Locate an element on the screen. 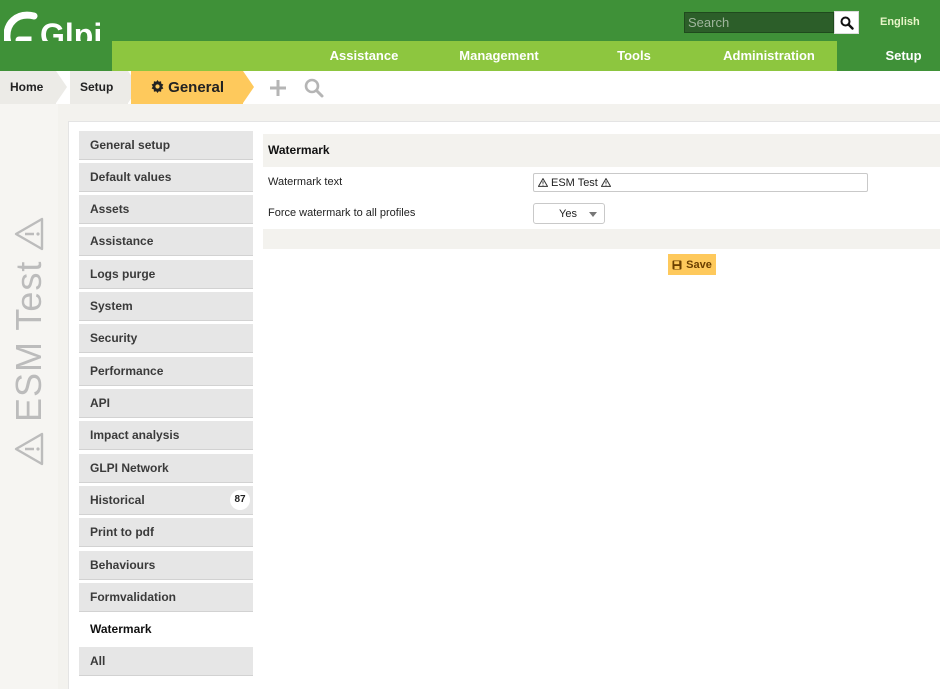  watermark-text: ESM Test is located at coordinates (29, 341).